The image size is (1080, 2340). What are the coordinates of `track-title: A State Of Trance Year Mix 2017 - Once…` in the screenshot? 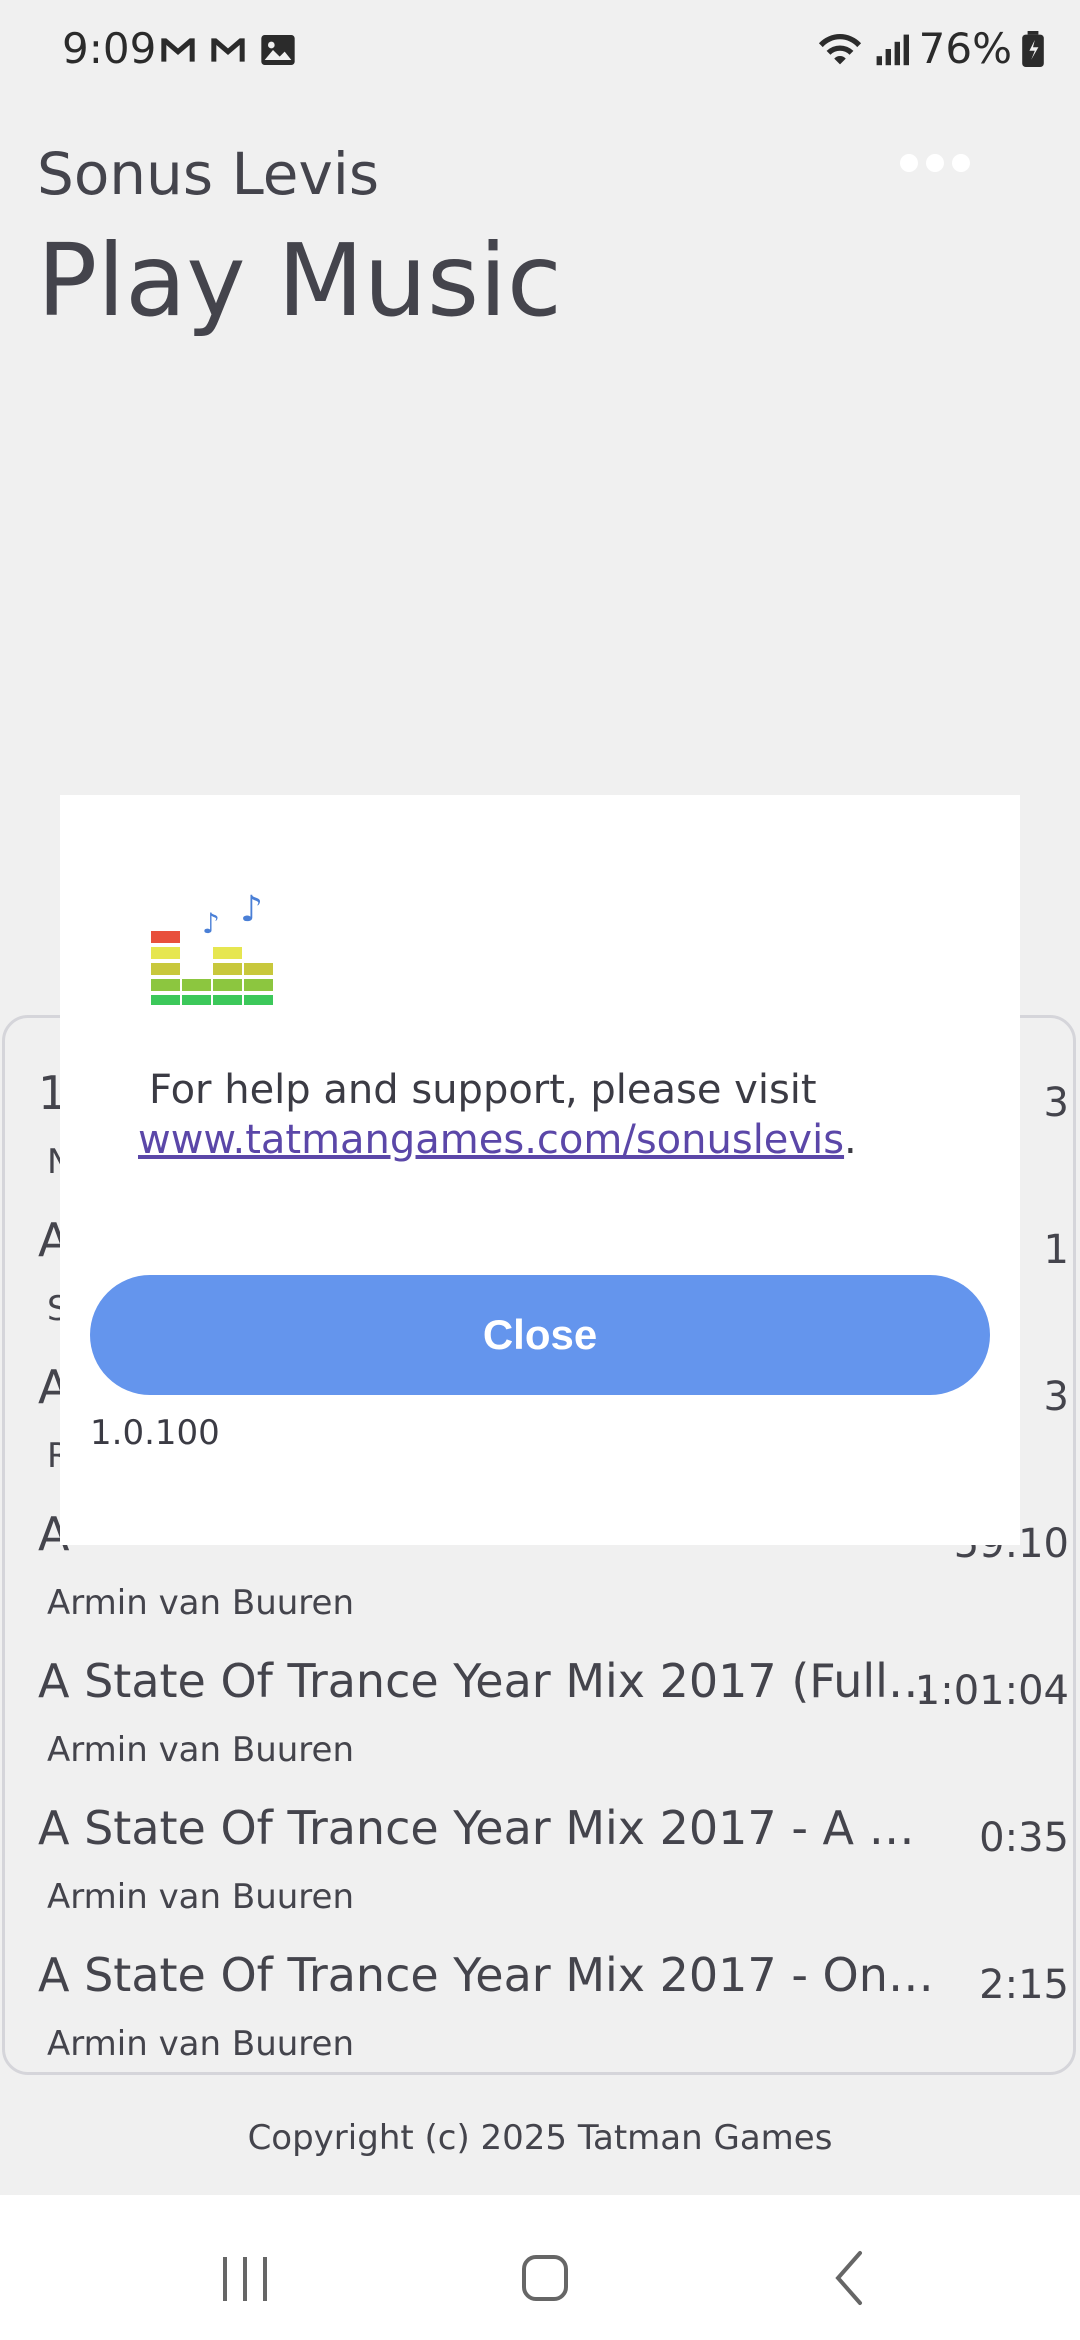 It's located at (493, 1975).